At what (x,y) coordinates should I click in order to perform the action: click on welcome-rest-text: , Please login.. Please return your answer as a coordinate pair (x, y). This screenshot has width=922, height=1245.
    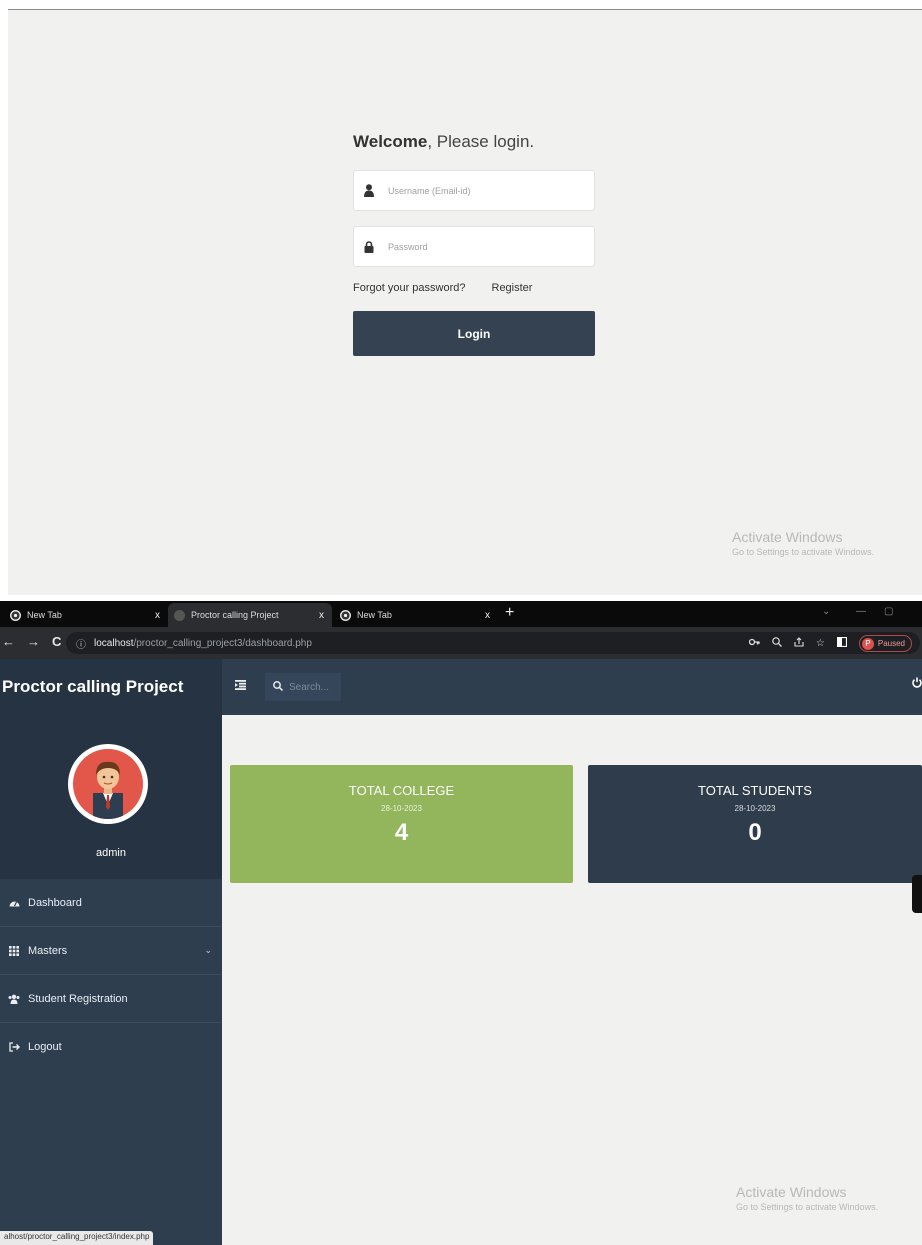
    Looking at the image, I should click on (481, 141).